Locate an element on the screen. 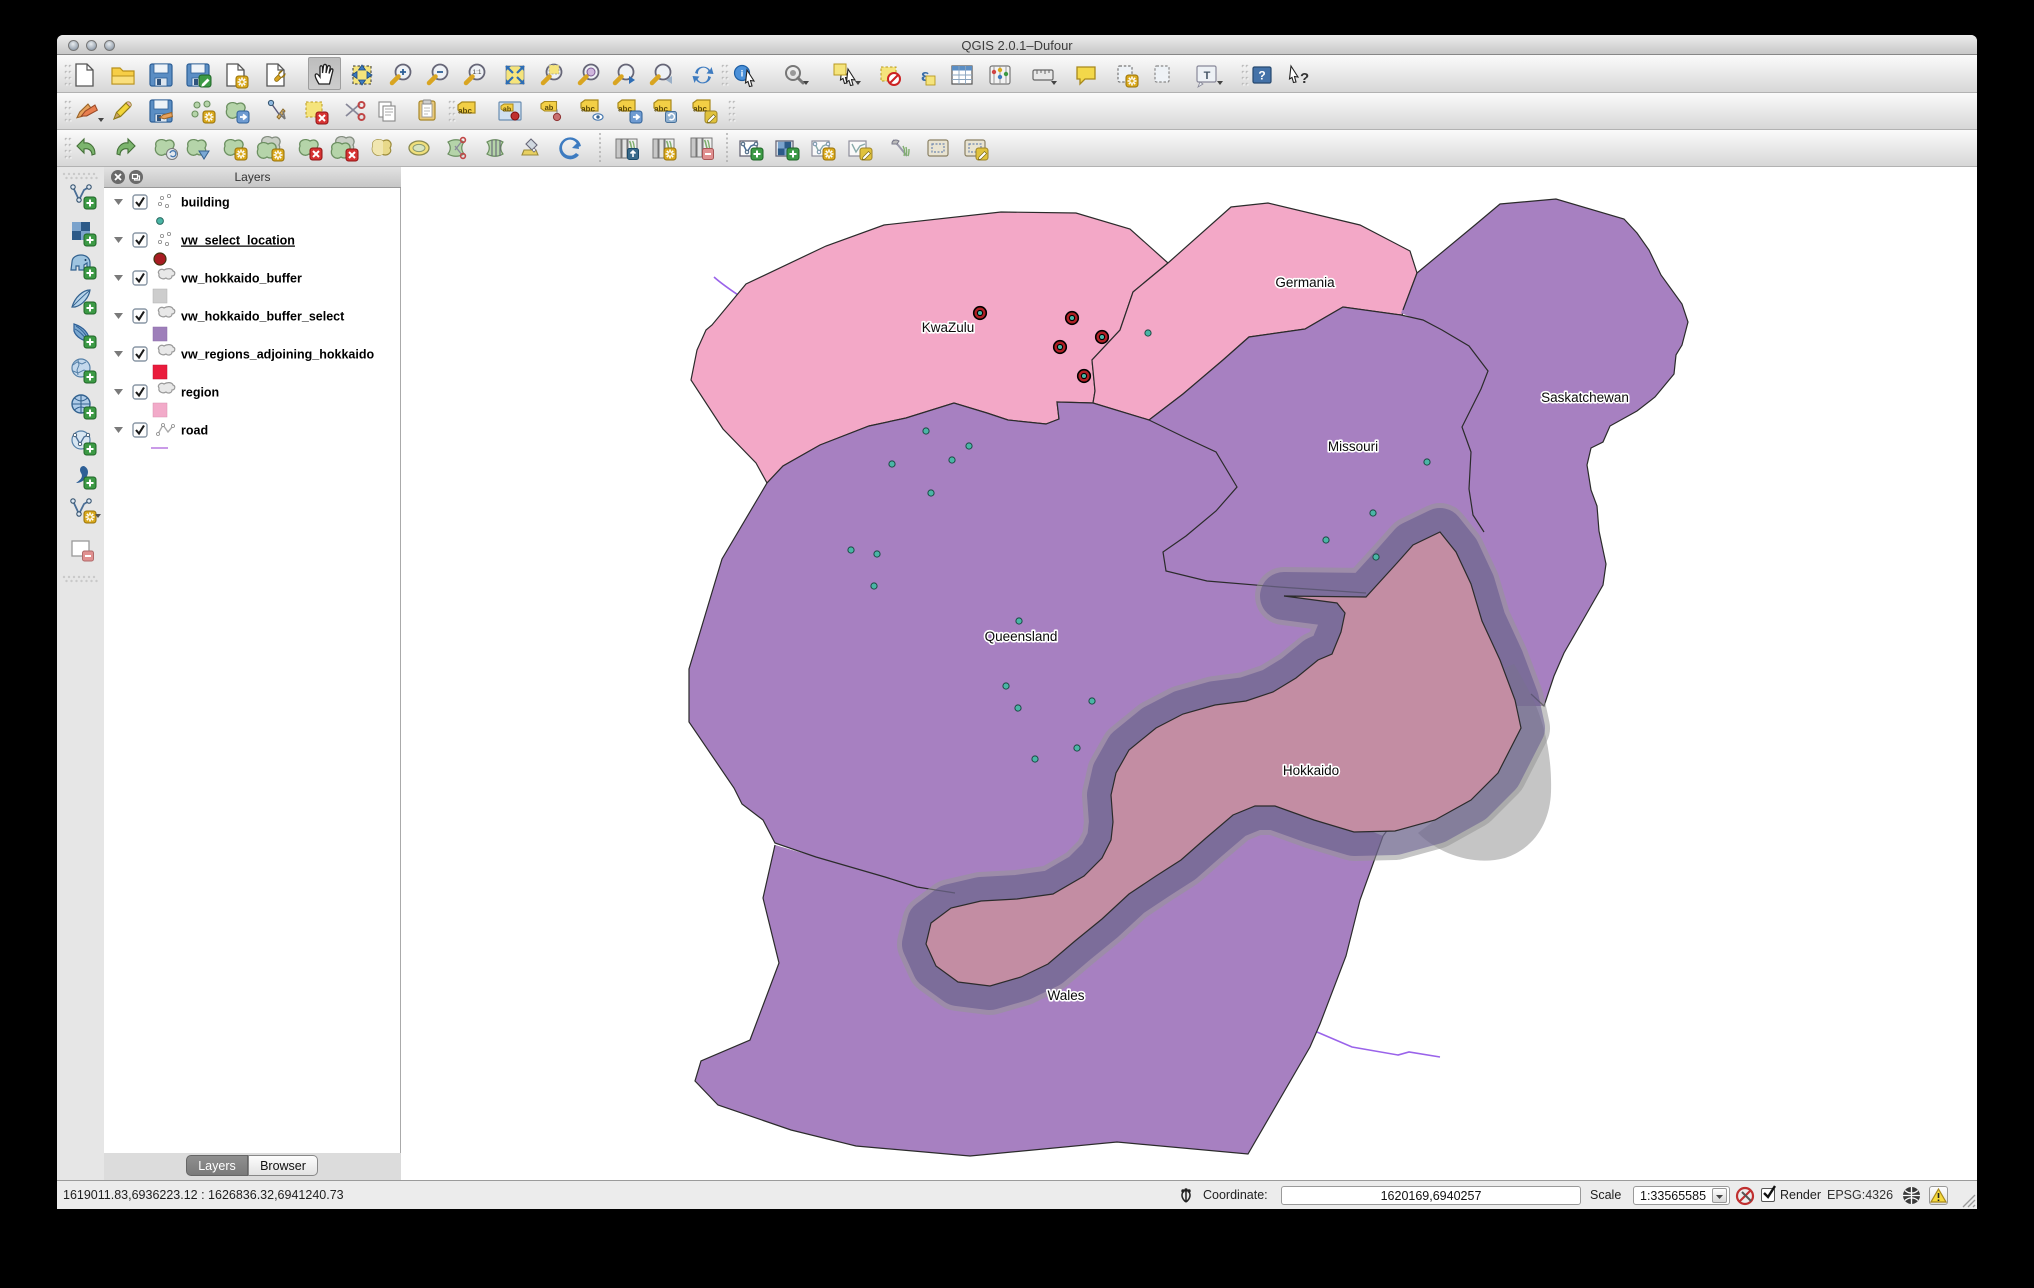 The width and height of the screenshot is (2034, 1288). svg-text: KwaZulu is located at coordinates (948, 327).